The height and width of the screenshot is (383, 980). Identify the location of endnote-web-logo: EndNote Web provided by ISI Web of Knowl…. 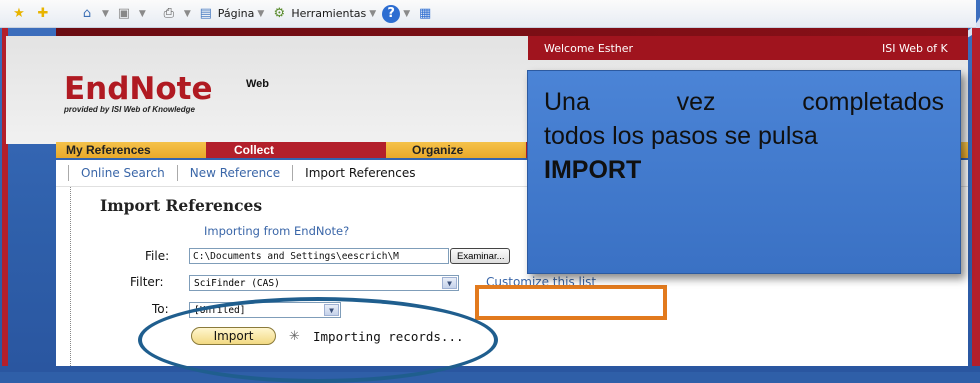
(184, 101).